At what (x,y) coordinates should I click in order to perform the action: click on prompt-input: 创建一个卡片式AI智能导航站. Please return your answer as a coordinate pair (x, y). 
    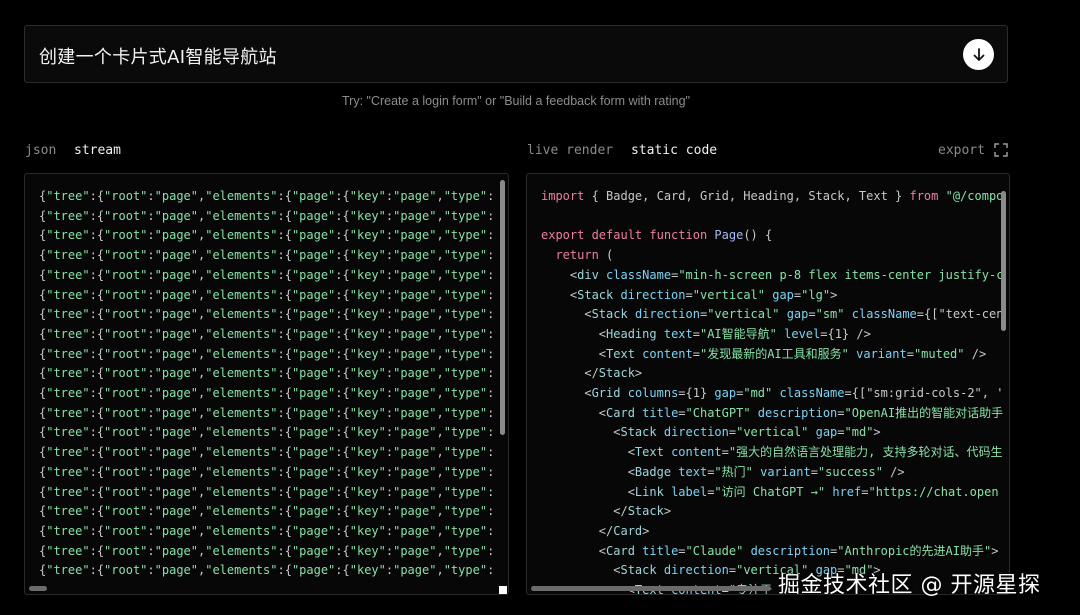
    Looking at the image, I should click on (516, 54).